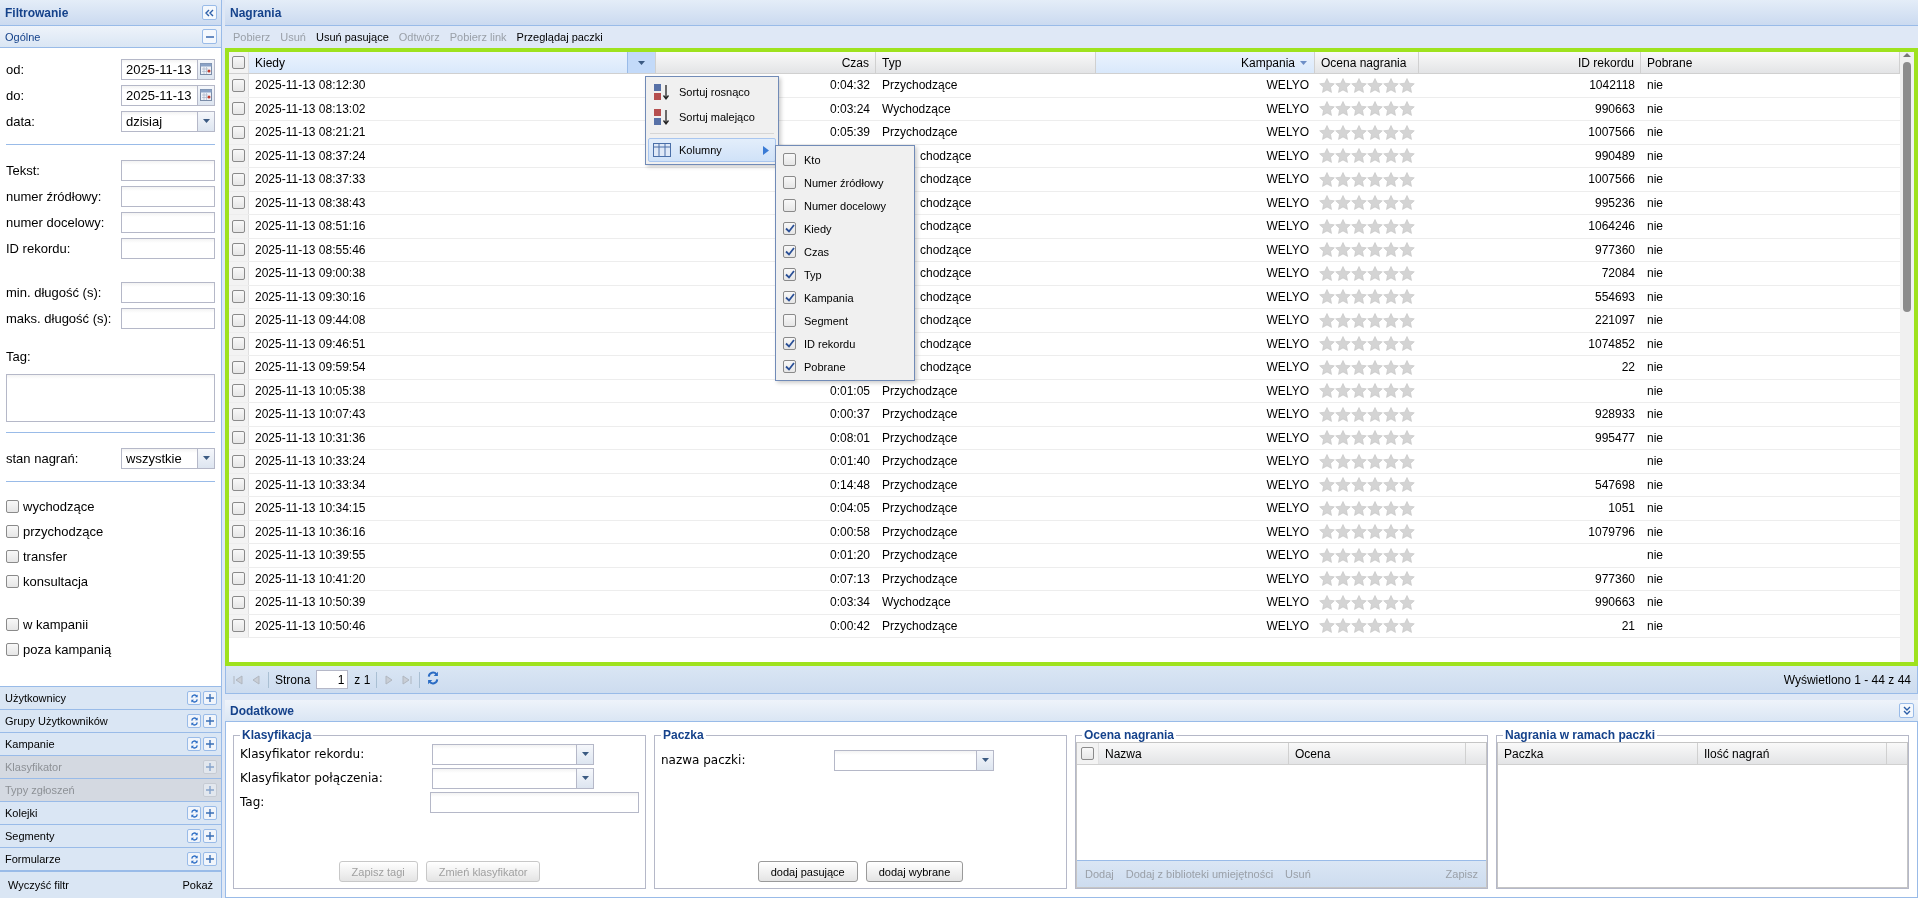  What do you see at coordinates (1087, 753) in the screenshot?
I see `select-all-checkbox` at bounding box center [1087, 753].